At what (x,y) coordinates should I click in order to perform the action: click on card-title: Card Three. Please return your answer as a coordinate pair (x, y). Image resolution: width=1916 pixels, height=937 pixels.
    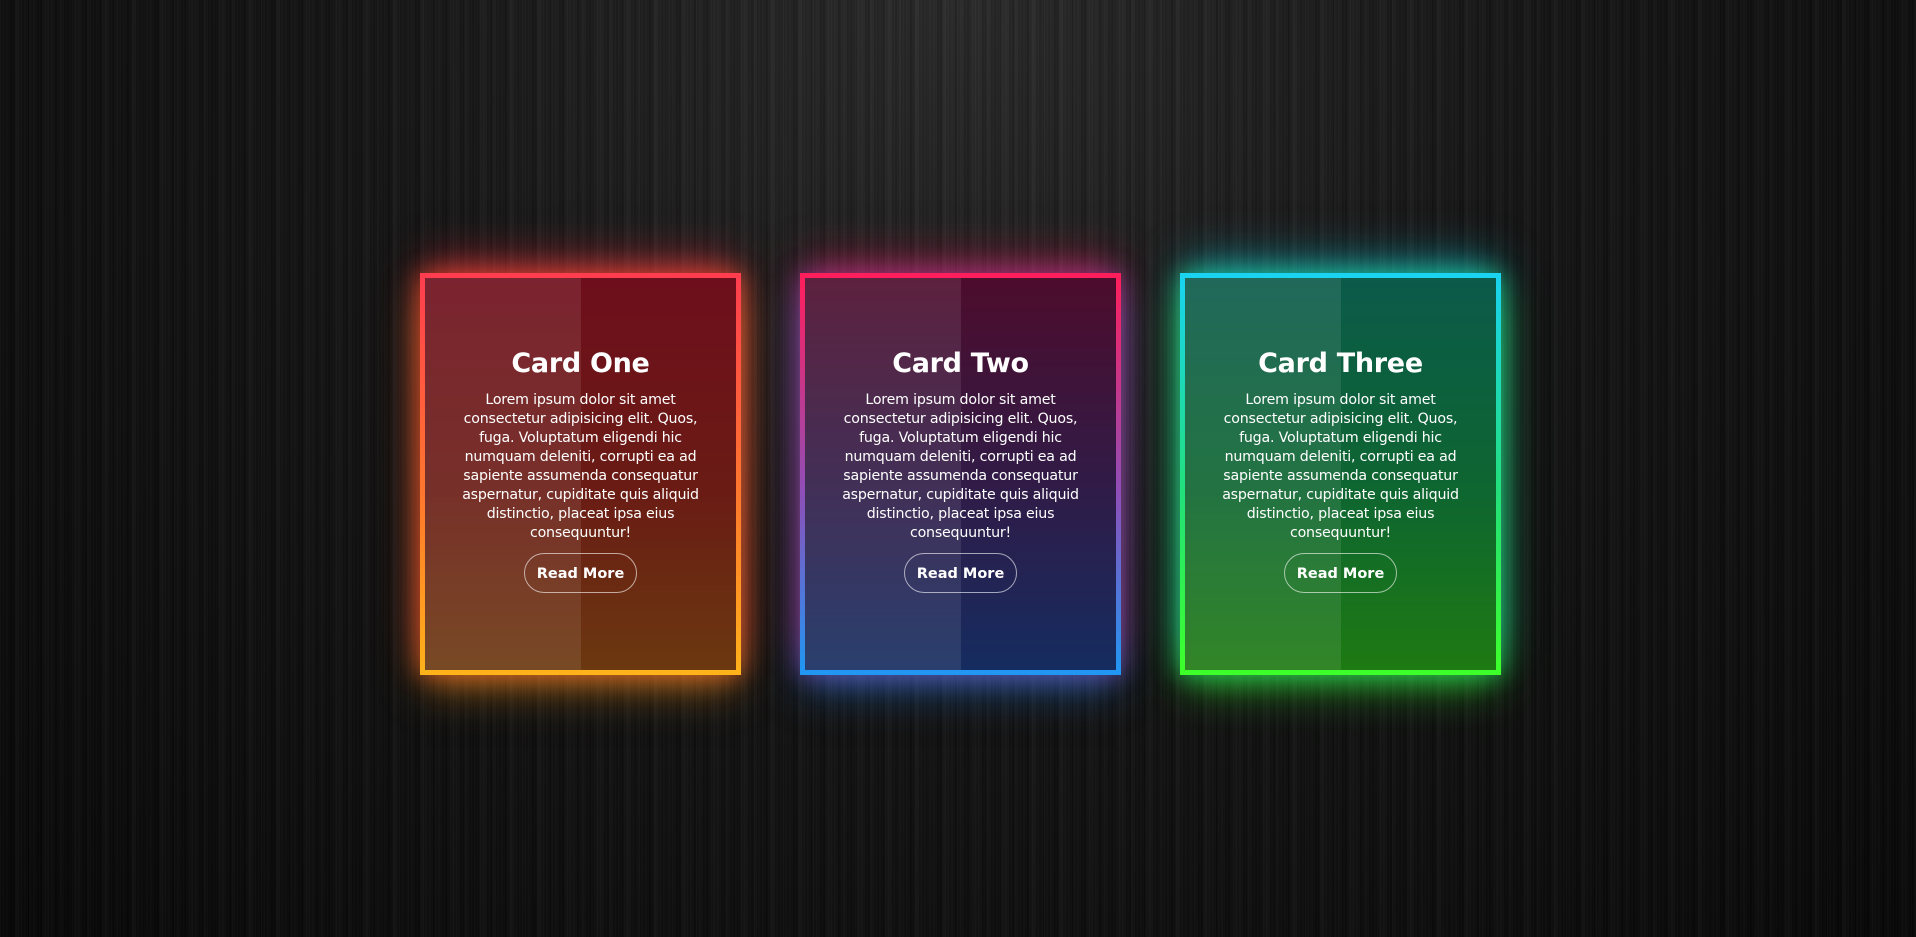
    Looking at the image, I should click on (1340, 363).